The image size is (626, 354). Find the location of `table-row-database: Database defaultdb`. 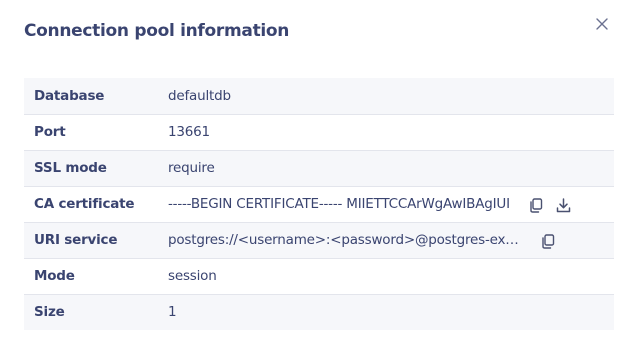

table-row-database: Database defaultdb is located at coordinates (319, 96).